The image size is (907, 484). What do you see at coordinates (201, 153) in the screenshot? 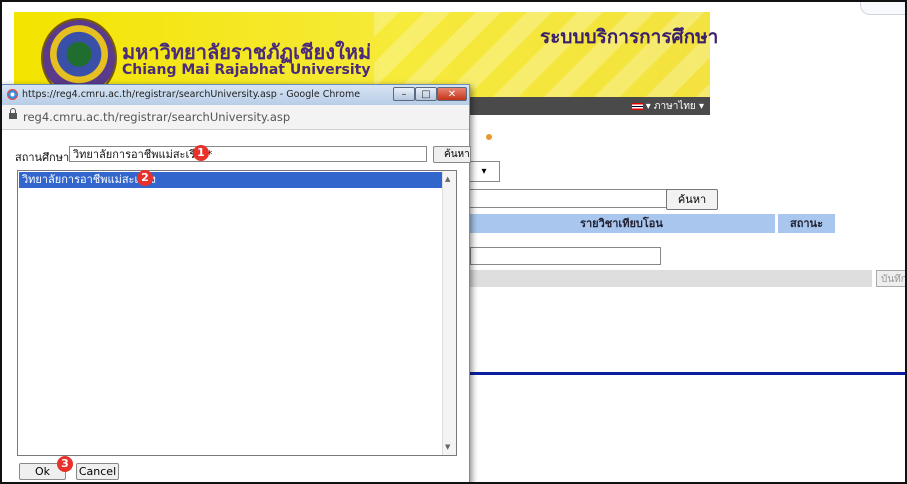
I see `step-badge-1: 1` at bounding box center [201, 153].